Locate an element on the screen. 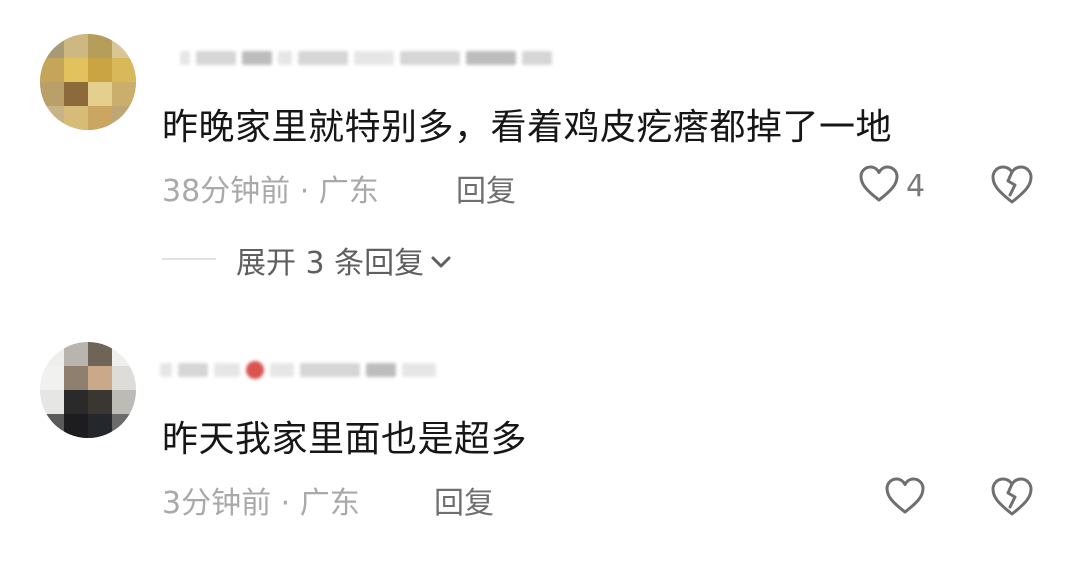 This screenshot has height=570, width=1080. comment-text: 昨晚家里就特别多，看着鸡皮疙瘩都掉了一地 is located at coordinates (527, 127).